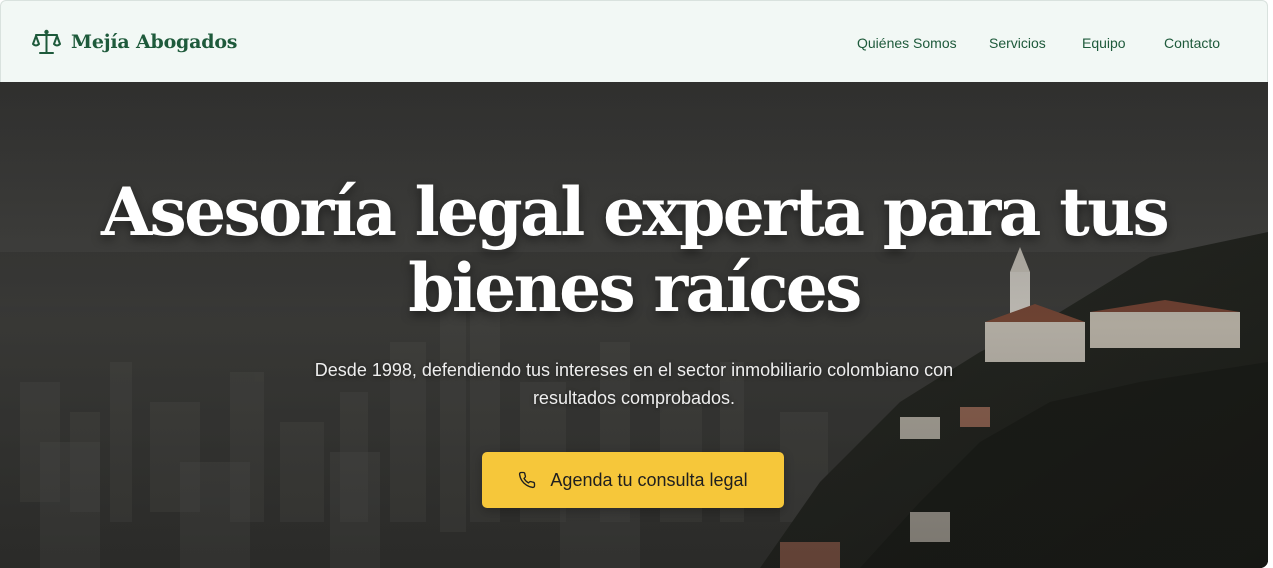 The height and width of the screenshot is (568, 1273). Describe the element at coordinates (907, 43) in the screenshot. I see `nav-link-quienes-somos: Quiénes Somos` at that location.